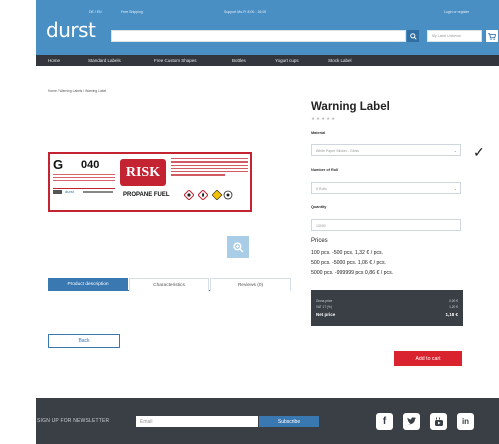  I want to click on back-button: Back, so click(84, 341).